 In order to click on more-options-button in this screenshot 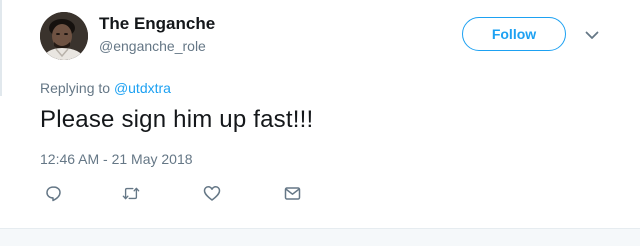, I will do `click(592, 35)`.